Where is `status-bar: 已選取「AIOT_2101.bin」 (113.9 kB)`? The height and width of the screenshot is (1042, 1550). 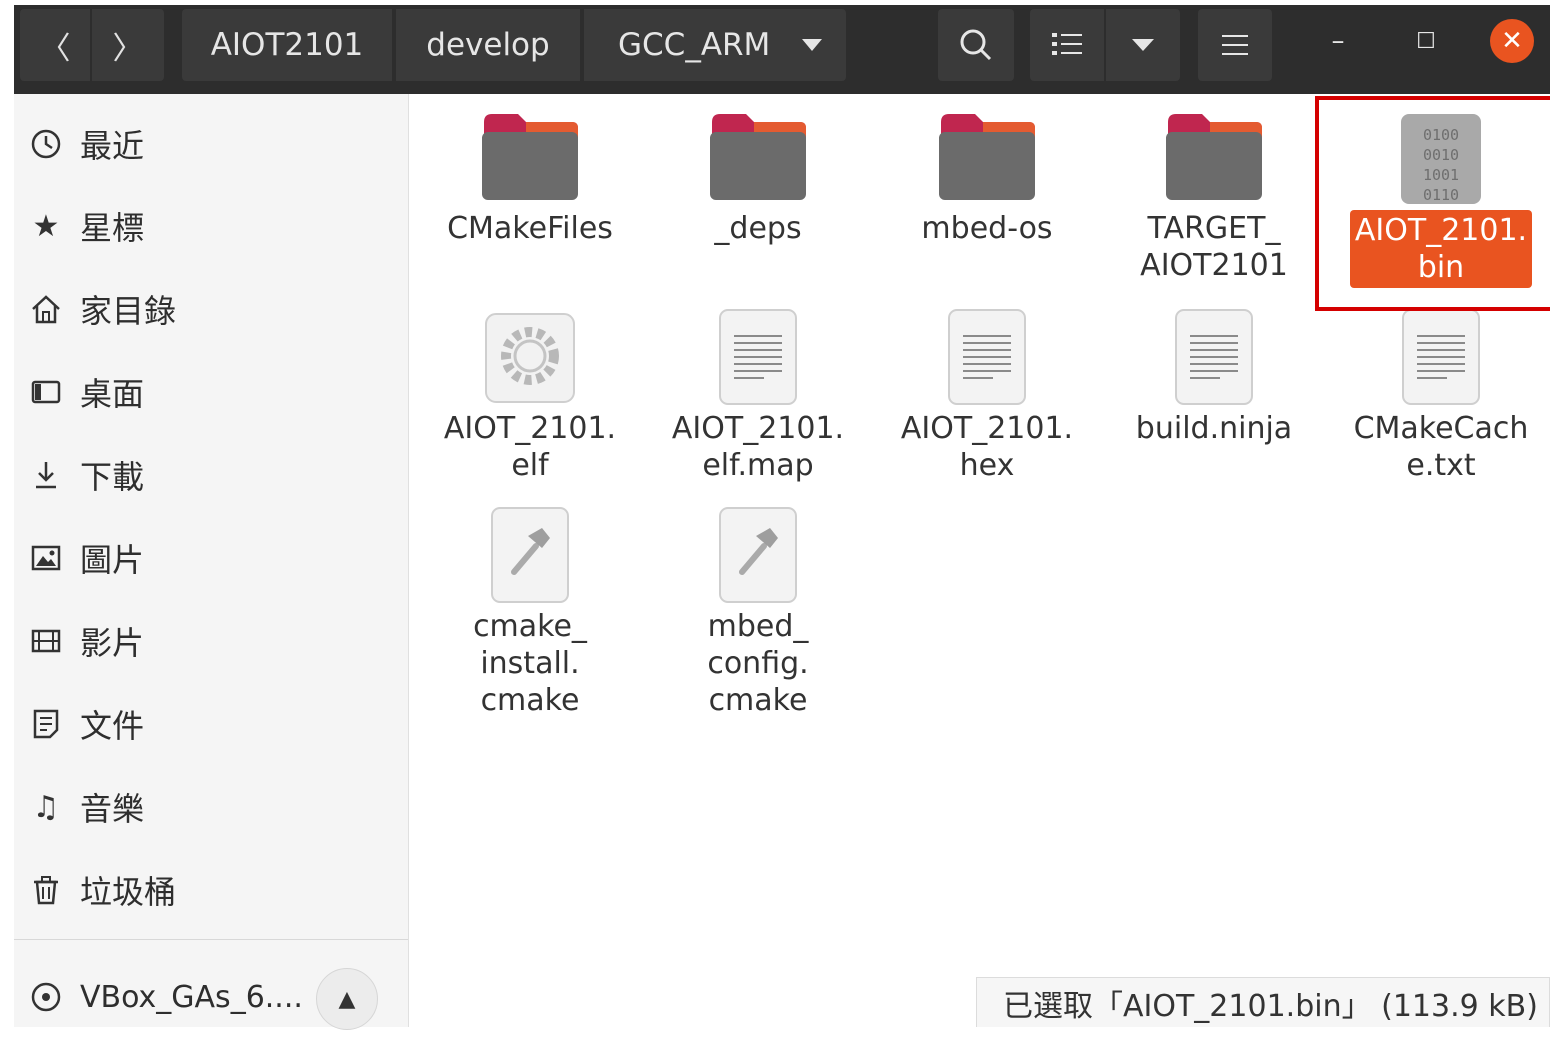 status-bar: 已選取「AIOT_2101.bin」 (113.9 kB) is located at coordinates (1263, 1002).